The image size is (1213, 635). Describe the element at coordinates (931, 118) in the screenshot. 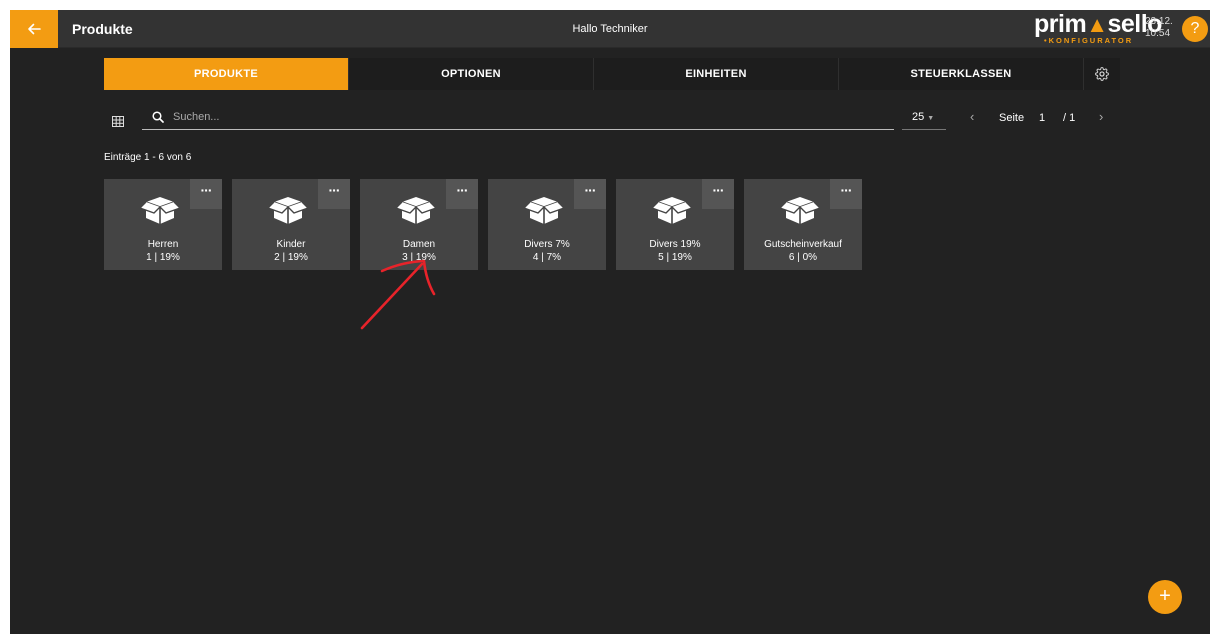

I see `caret-down-icon: ▼` at that location.